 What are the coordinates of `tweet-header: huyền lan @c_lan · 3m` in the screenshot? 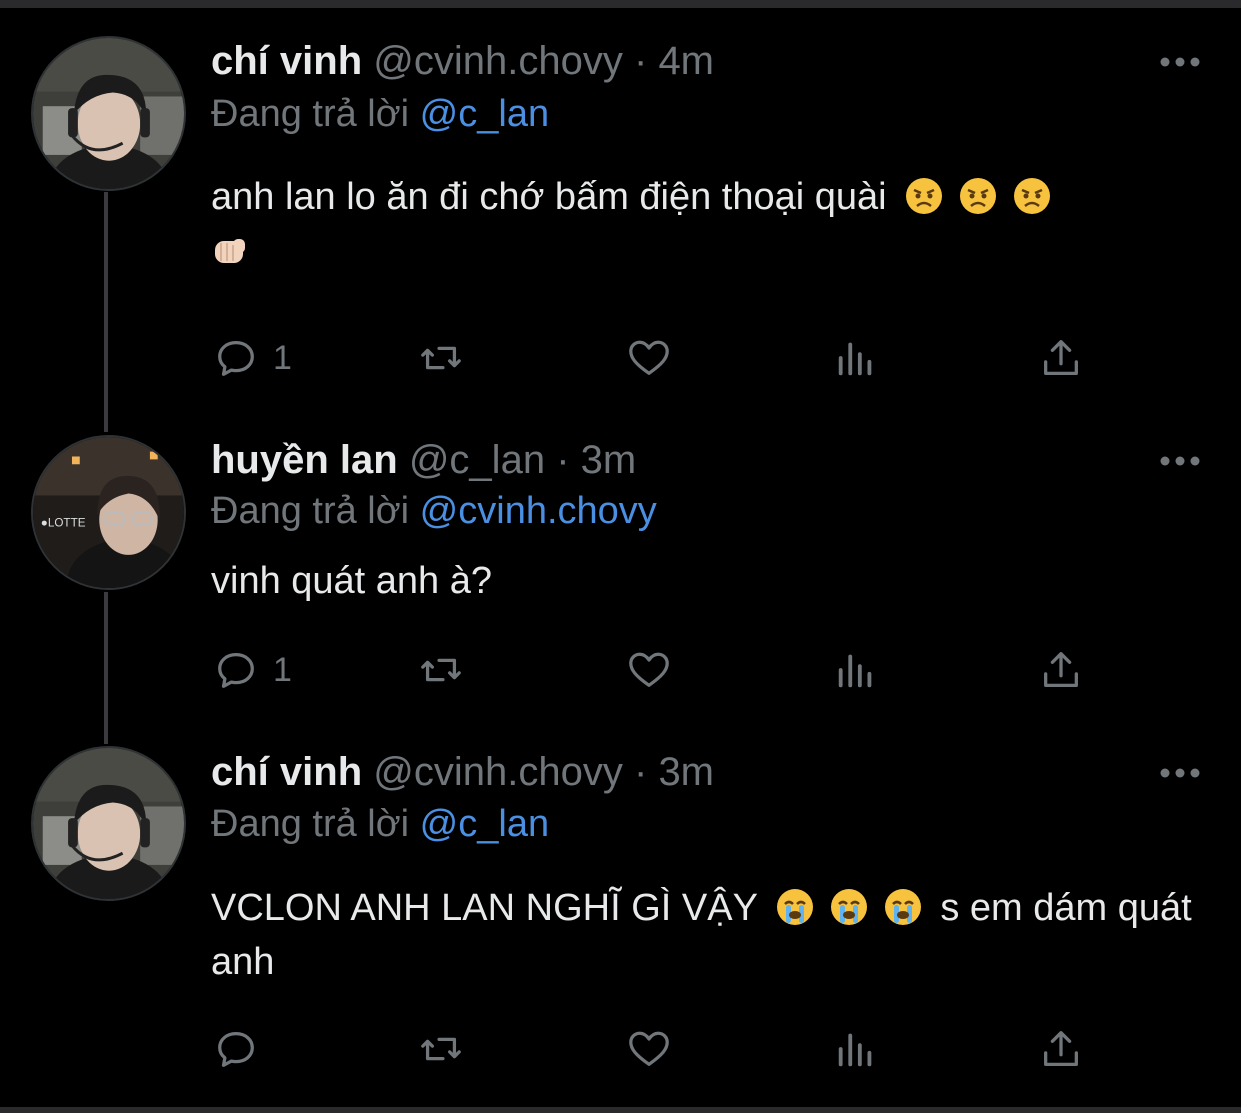 It's located at (423, 460).